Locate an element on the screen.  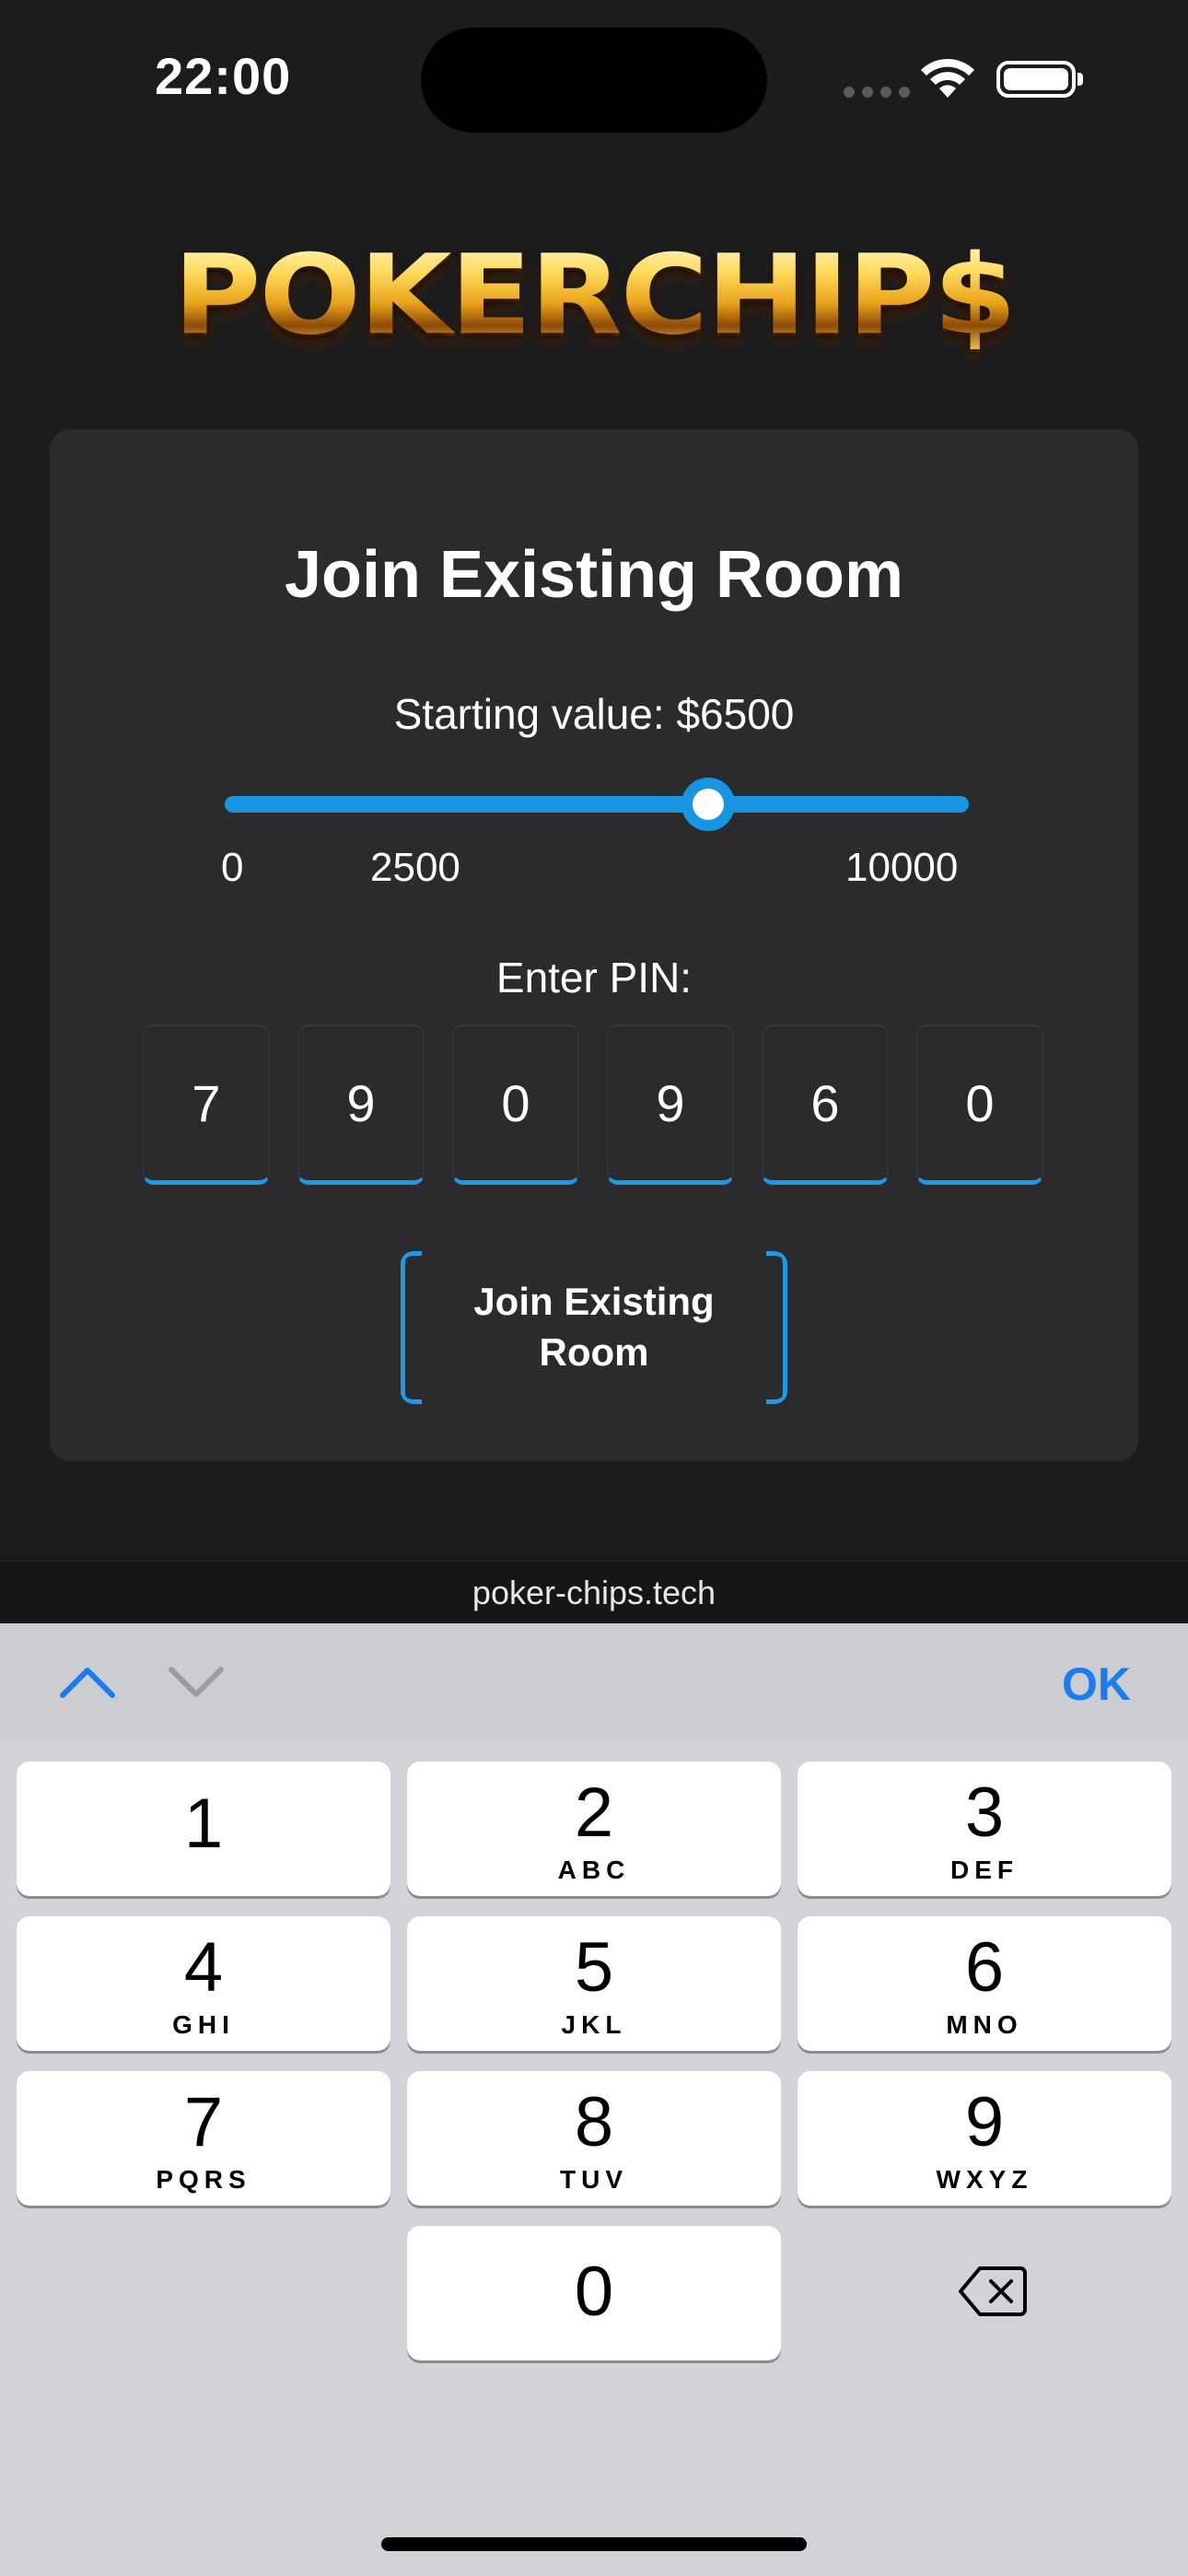
keyboard-toolbar: OK is located at coordinates (594, 1682).